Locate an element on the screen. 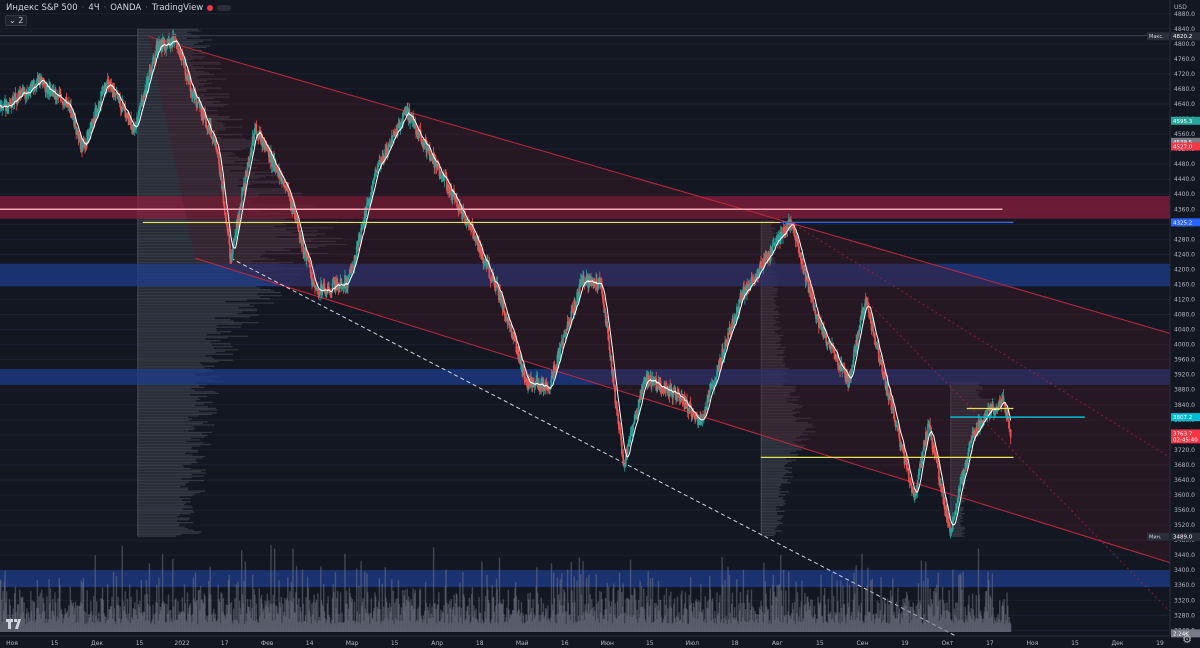 Image resolution: width=1200 pixels, height=648 pixels. x-tick-label: Окт is located at coordinates (947, 643).